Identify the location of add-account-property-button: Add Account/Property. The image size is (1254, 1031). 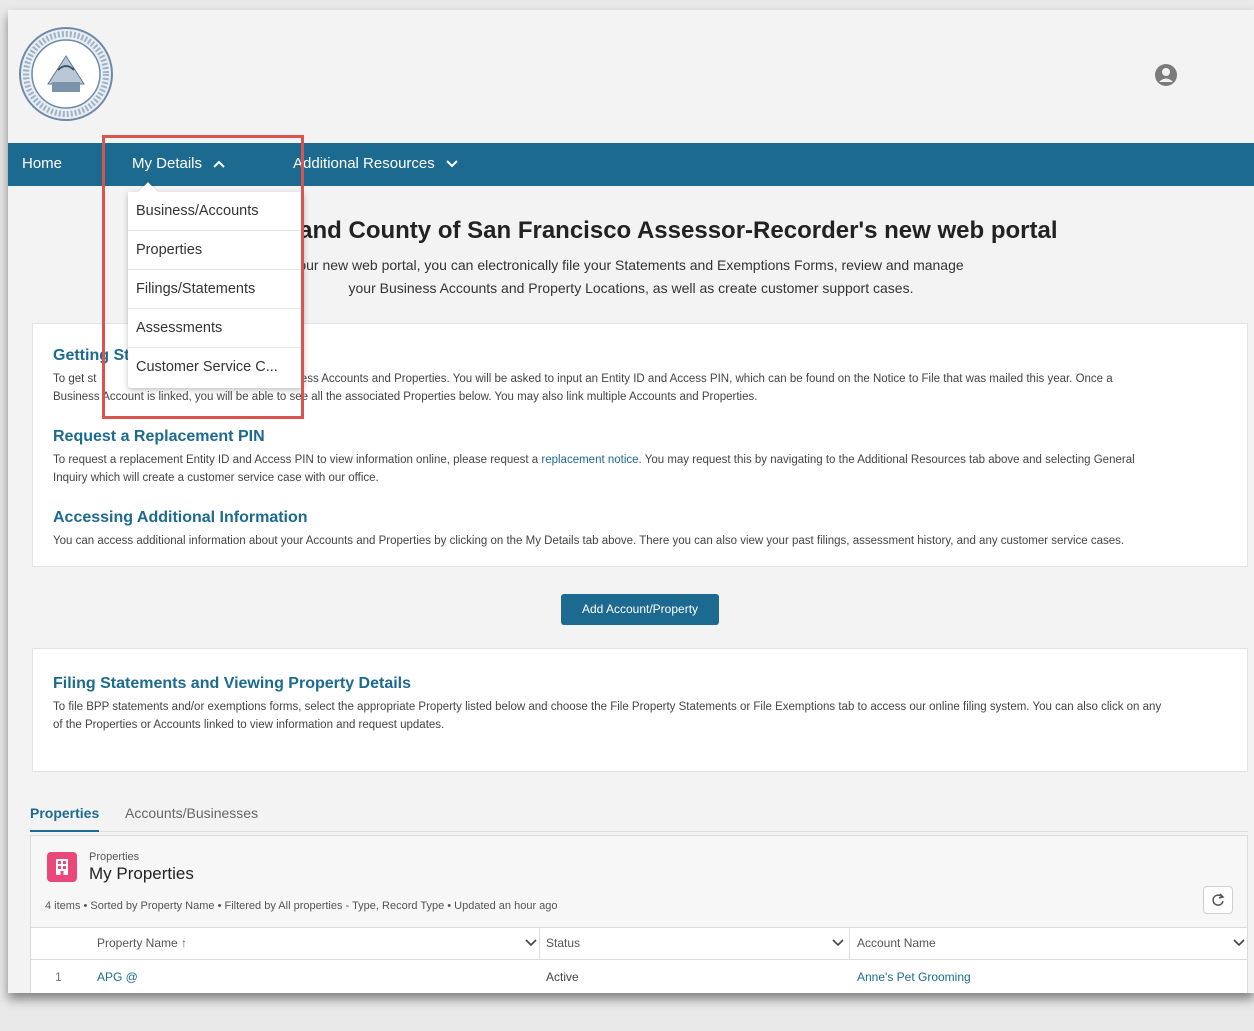
(640, 609).